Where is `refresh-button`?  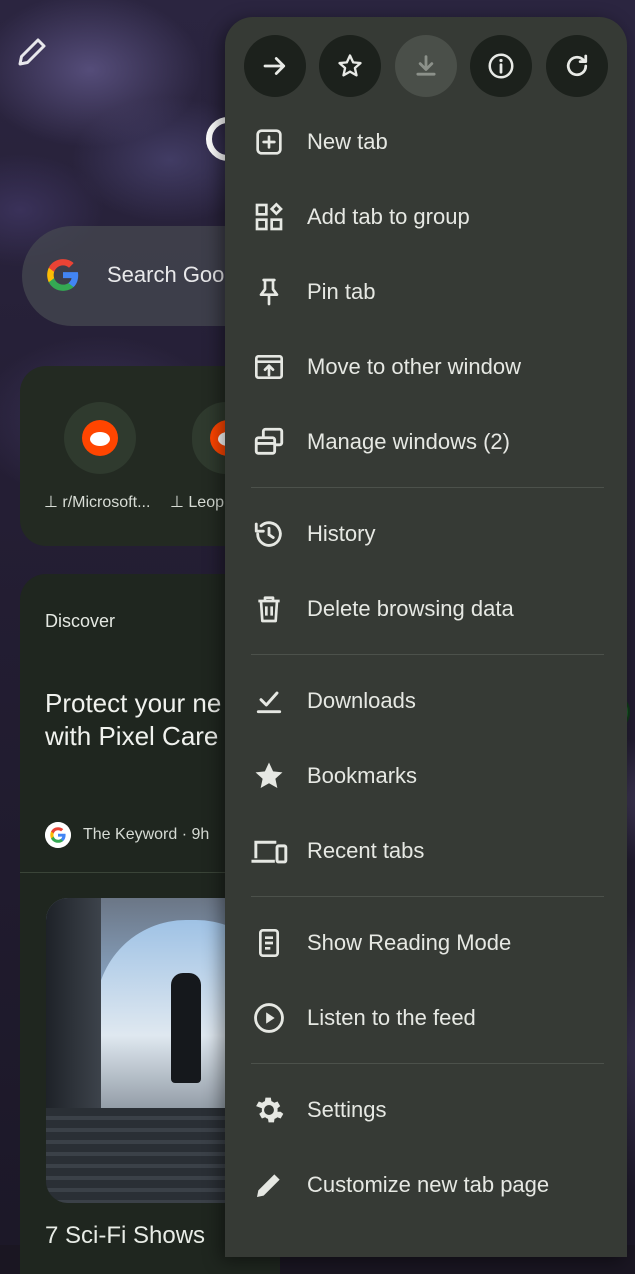 refresh-button is located at coordinates (577, 66).